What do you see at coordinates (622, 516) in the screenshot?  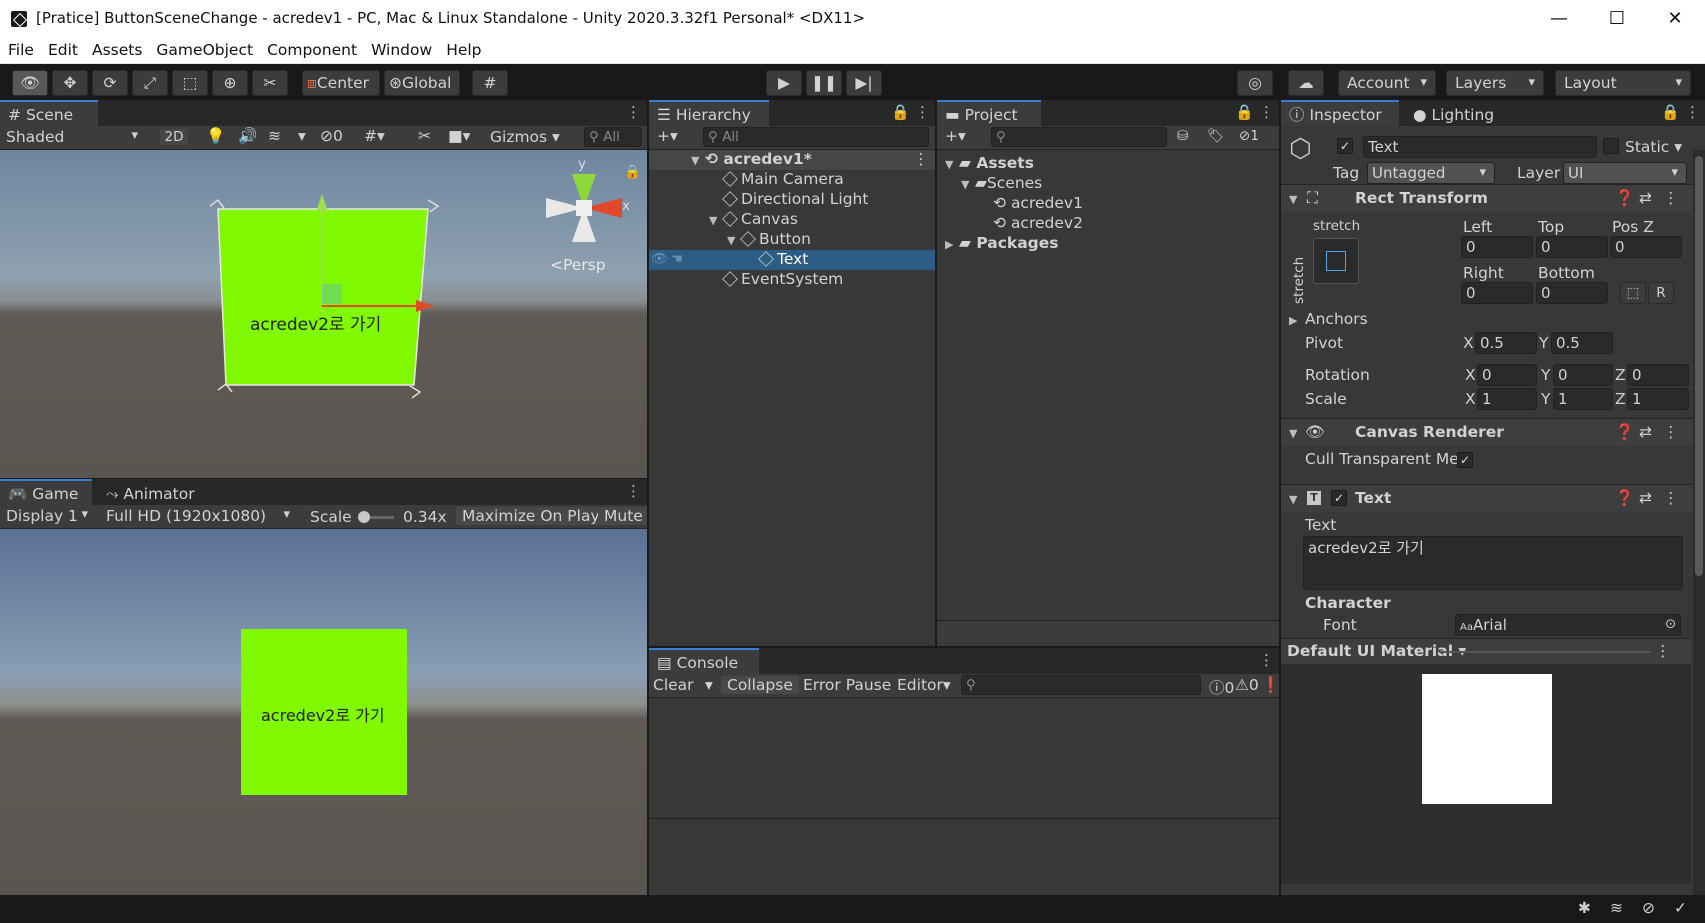 I see `mute-toggle: Mute` at bounding box center [622, 516].